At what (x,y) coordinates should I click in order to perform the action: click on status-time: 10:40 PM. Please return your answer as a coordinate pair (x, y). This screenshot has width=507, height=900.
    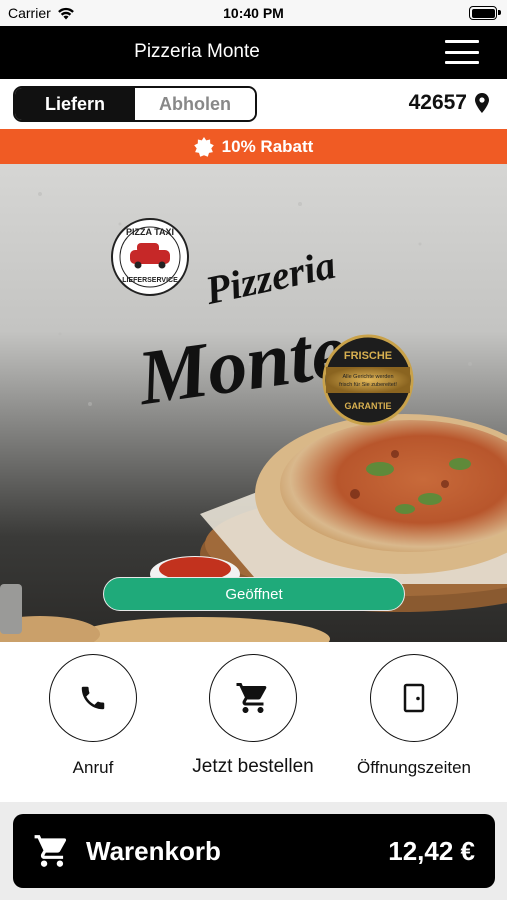
    Looking at the image, I should click on (253, 13).